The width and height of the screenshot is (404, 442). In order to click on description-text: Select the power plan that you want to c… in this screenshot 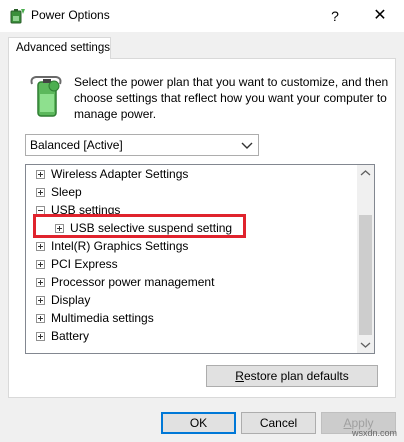, I will do `click(231, 98)`.